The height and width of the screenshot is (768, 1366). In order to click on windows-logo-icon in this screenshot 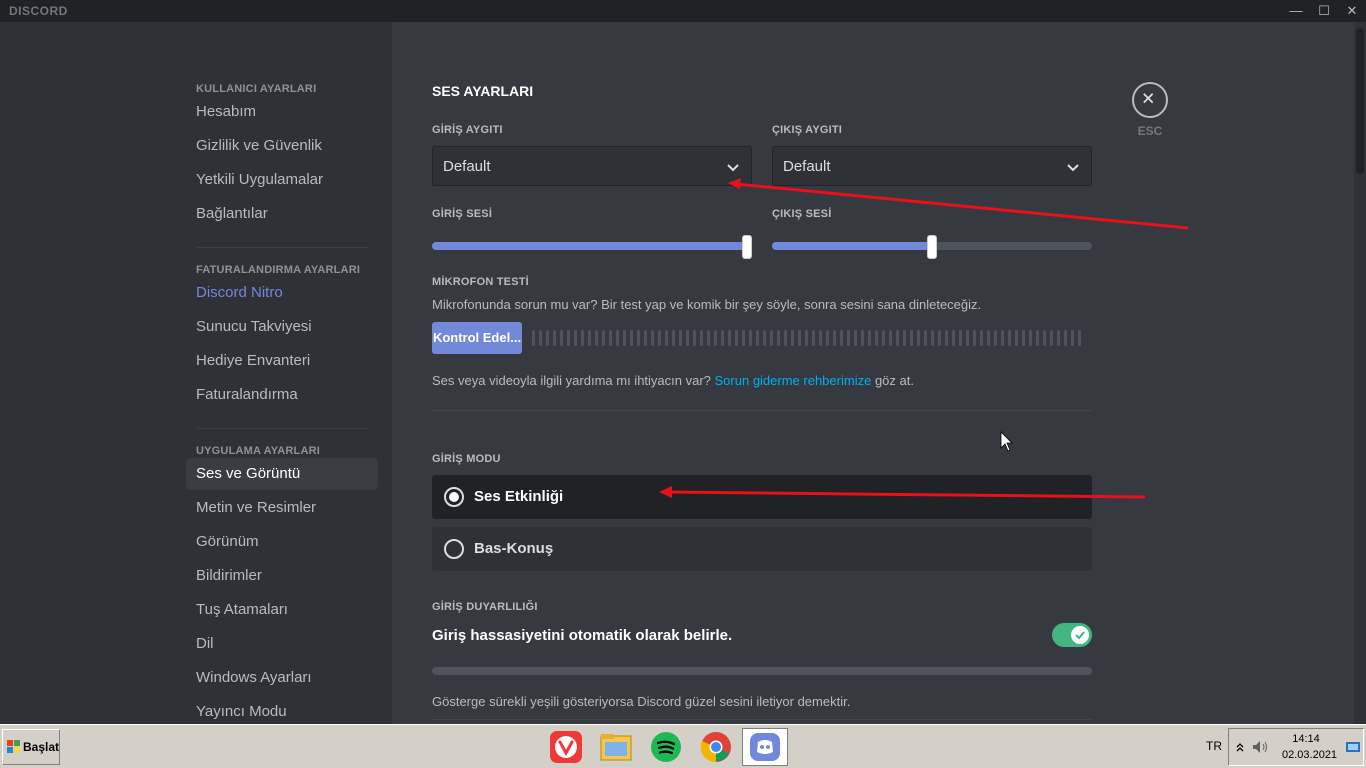, I will do `click(13, 746)`.